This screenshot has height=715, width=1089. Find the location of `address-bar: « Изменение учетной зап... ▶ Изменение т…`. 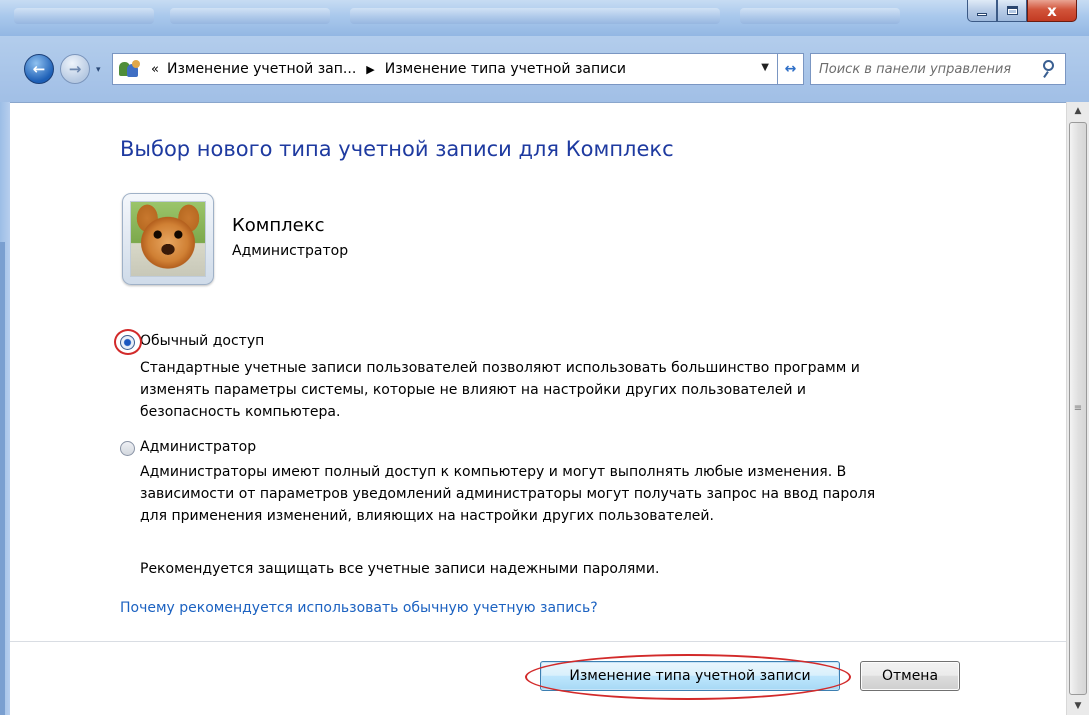

address-bar: « Изменение учетной зап... ▶ Изменение т… is located at coordinates (445, 69).